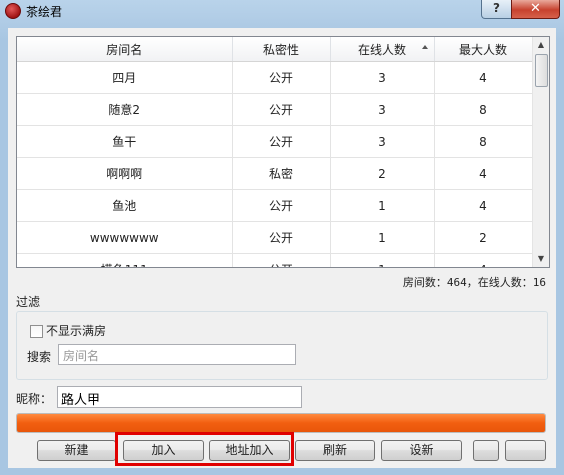 This screenshot has width=564, height=475. I want to click on hide-full-checkbox, so click(36, 331).